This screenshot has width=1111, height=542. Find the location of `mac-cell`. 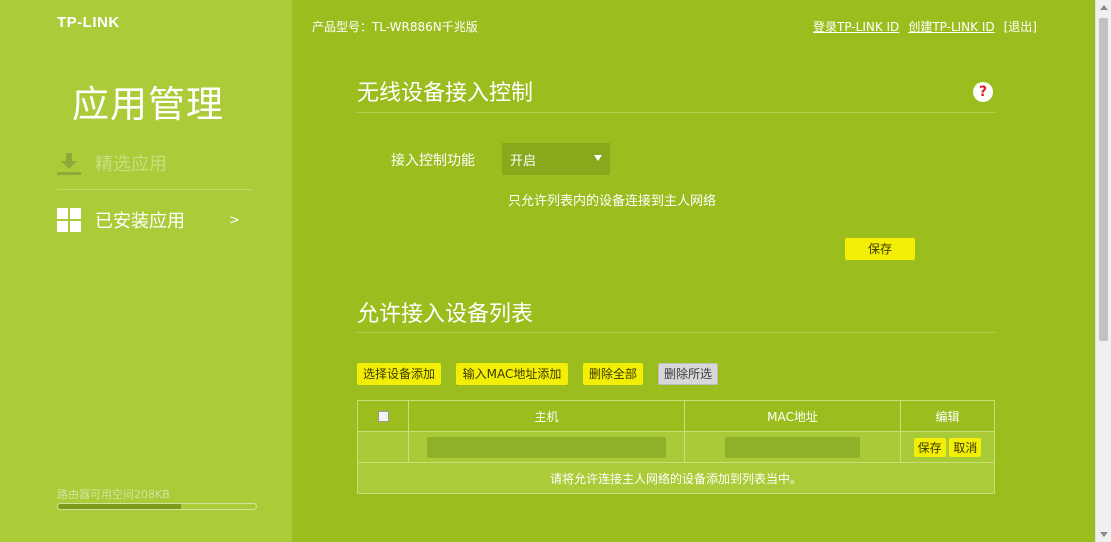

mac-cell is located at coordinates (792, 447).